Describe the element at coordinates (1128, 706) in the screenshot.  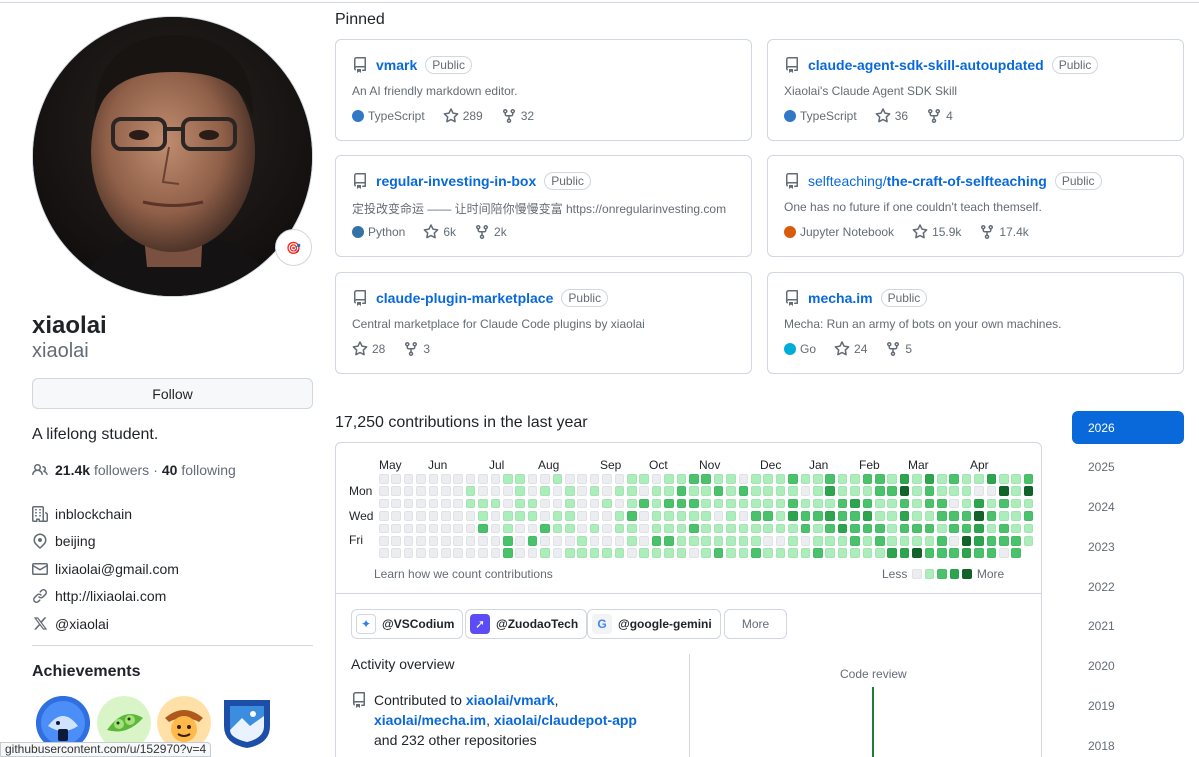
I see `year-link-2019: 2019` at that location.